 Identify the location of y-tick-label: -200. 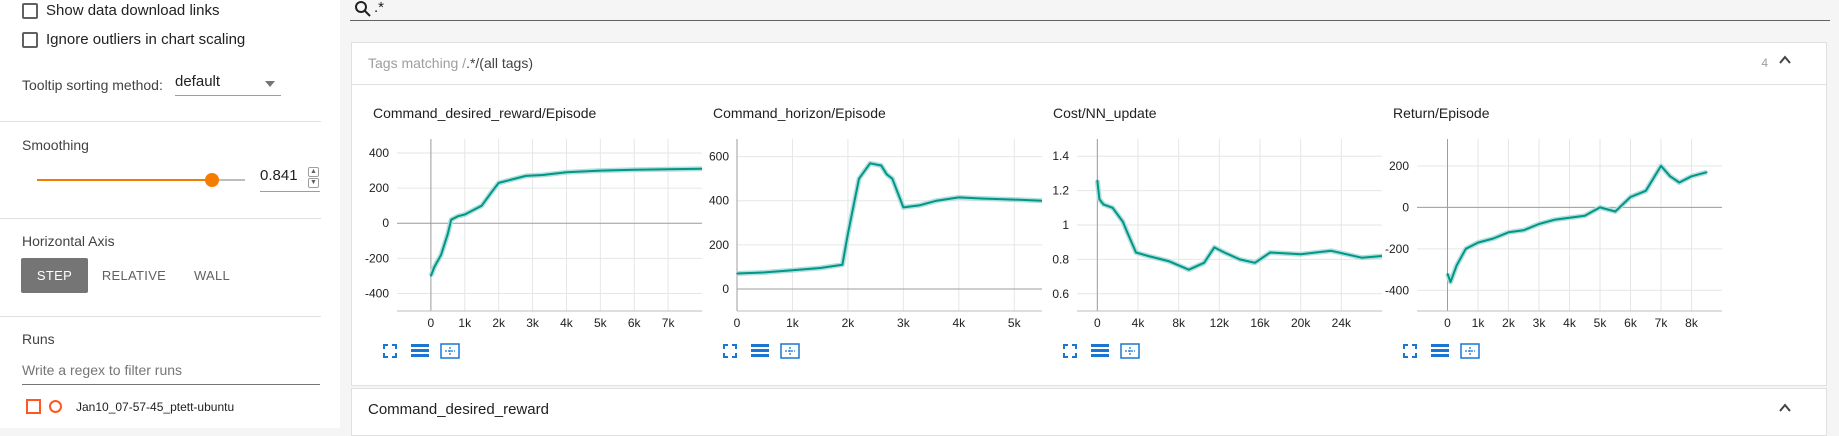
(377, 258).